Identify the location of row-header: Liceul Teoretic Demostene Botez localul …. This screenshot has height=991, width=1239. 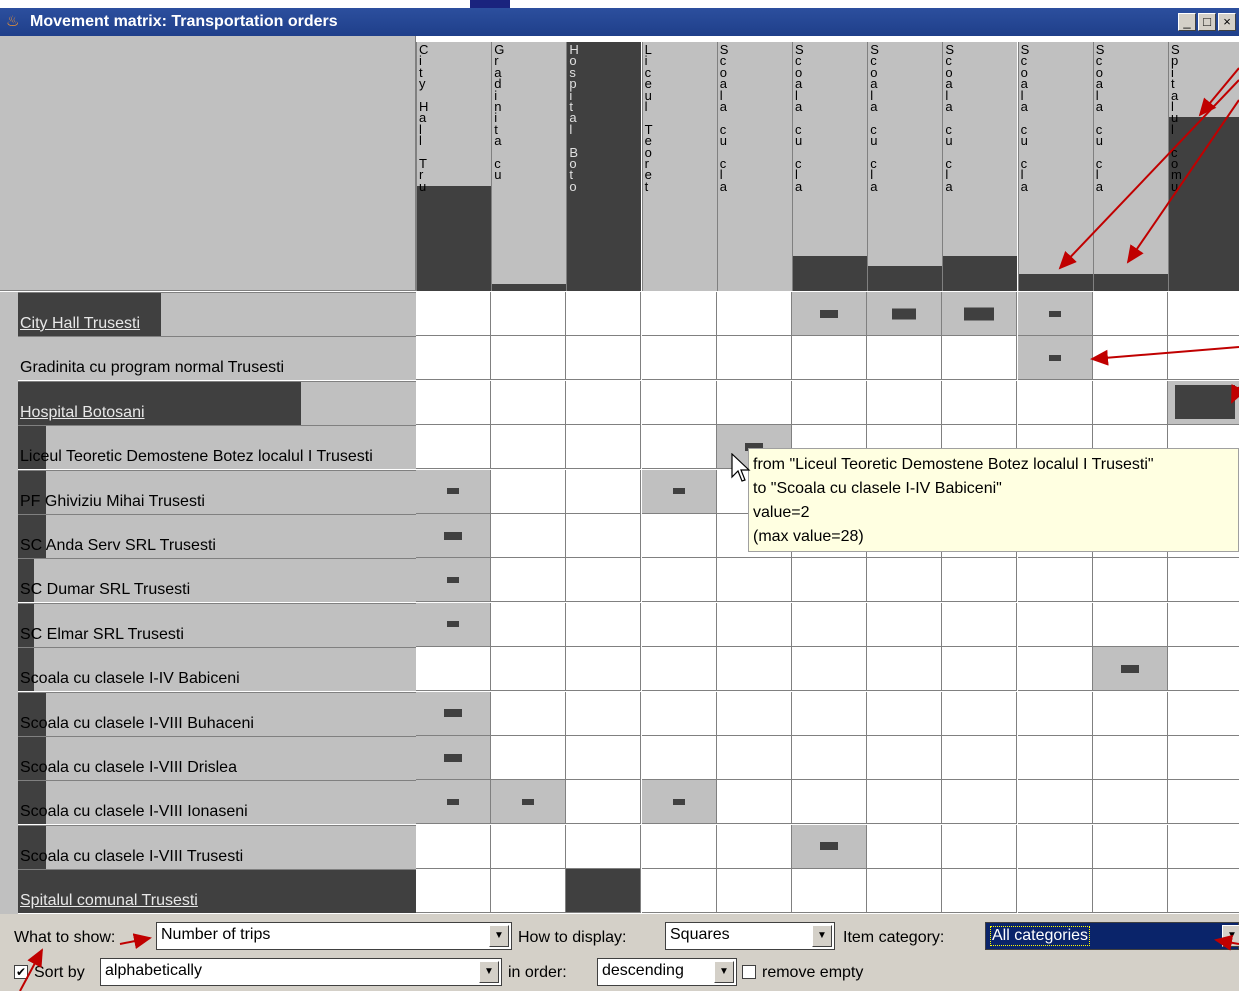
(217, 447).